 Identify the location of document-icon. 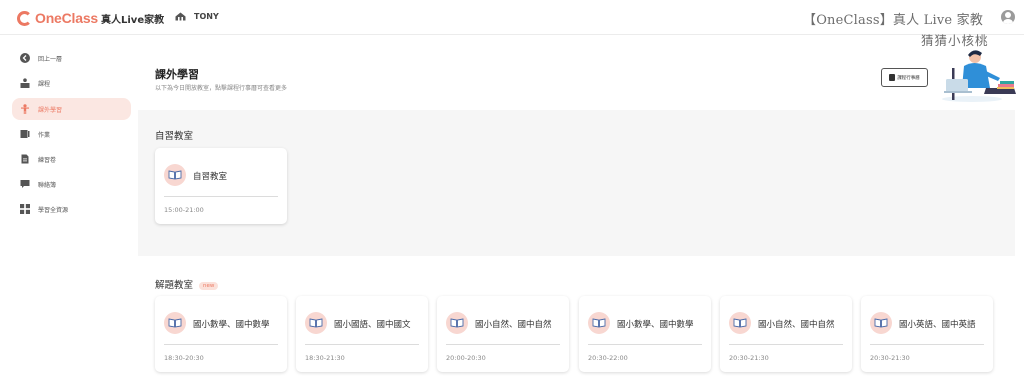
(25, 159).